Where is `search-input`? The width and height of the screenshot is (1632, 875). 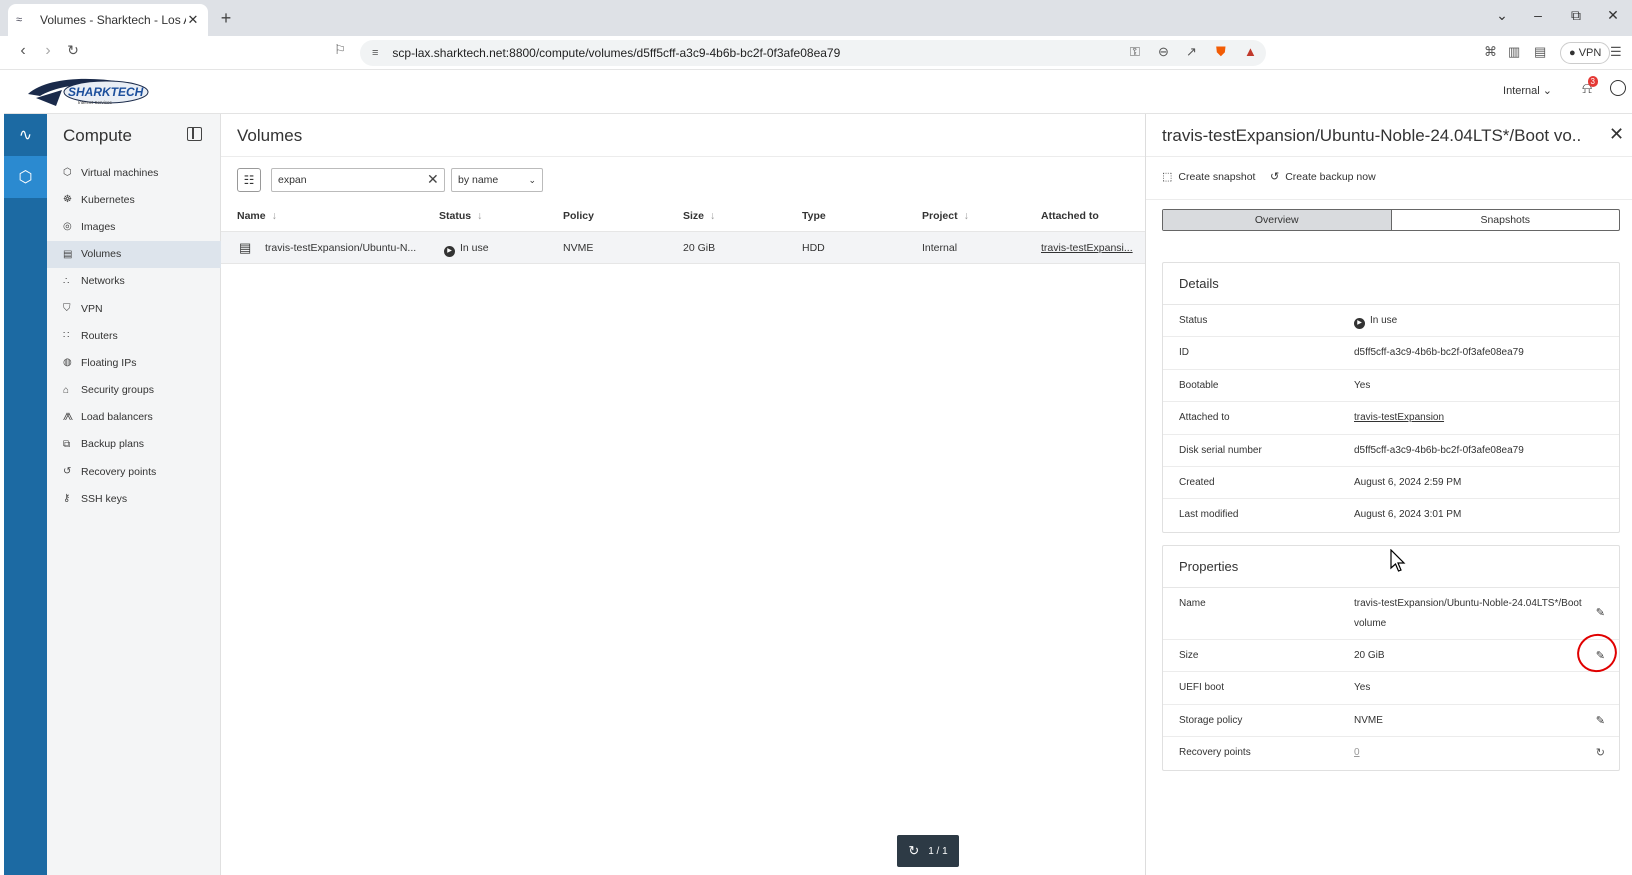
search-input is located at coordinates (358, 180).